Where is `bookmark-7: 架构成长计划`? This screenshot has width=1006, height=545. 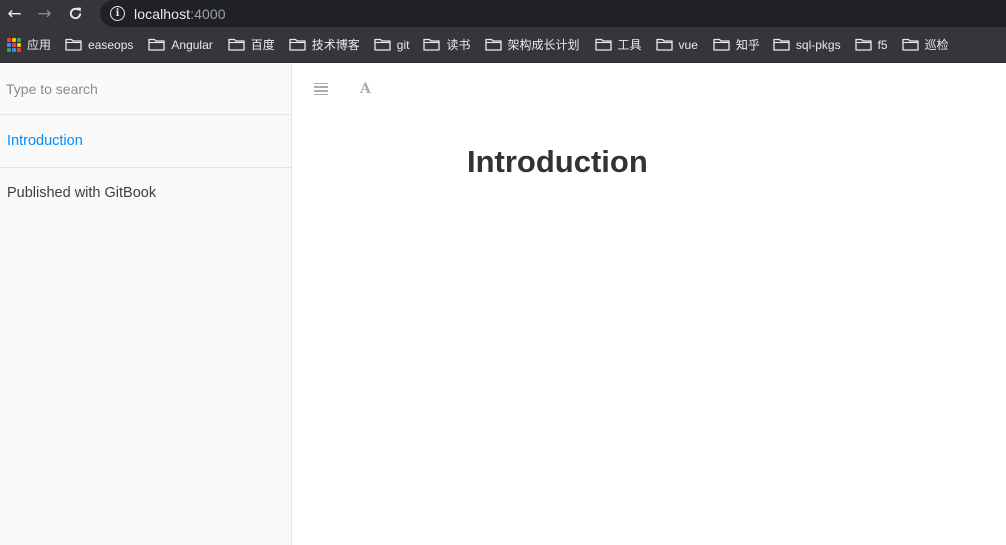
bookmark-7: 架构成长计划 is located at coordinates (532, 44).